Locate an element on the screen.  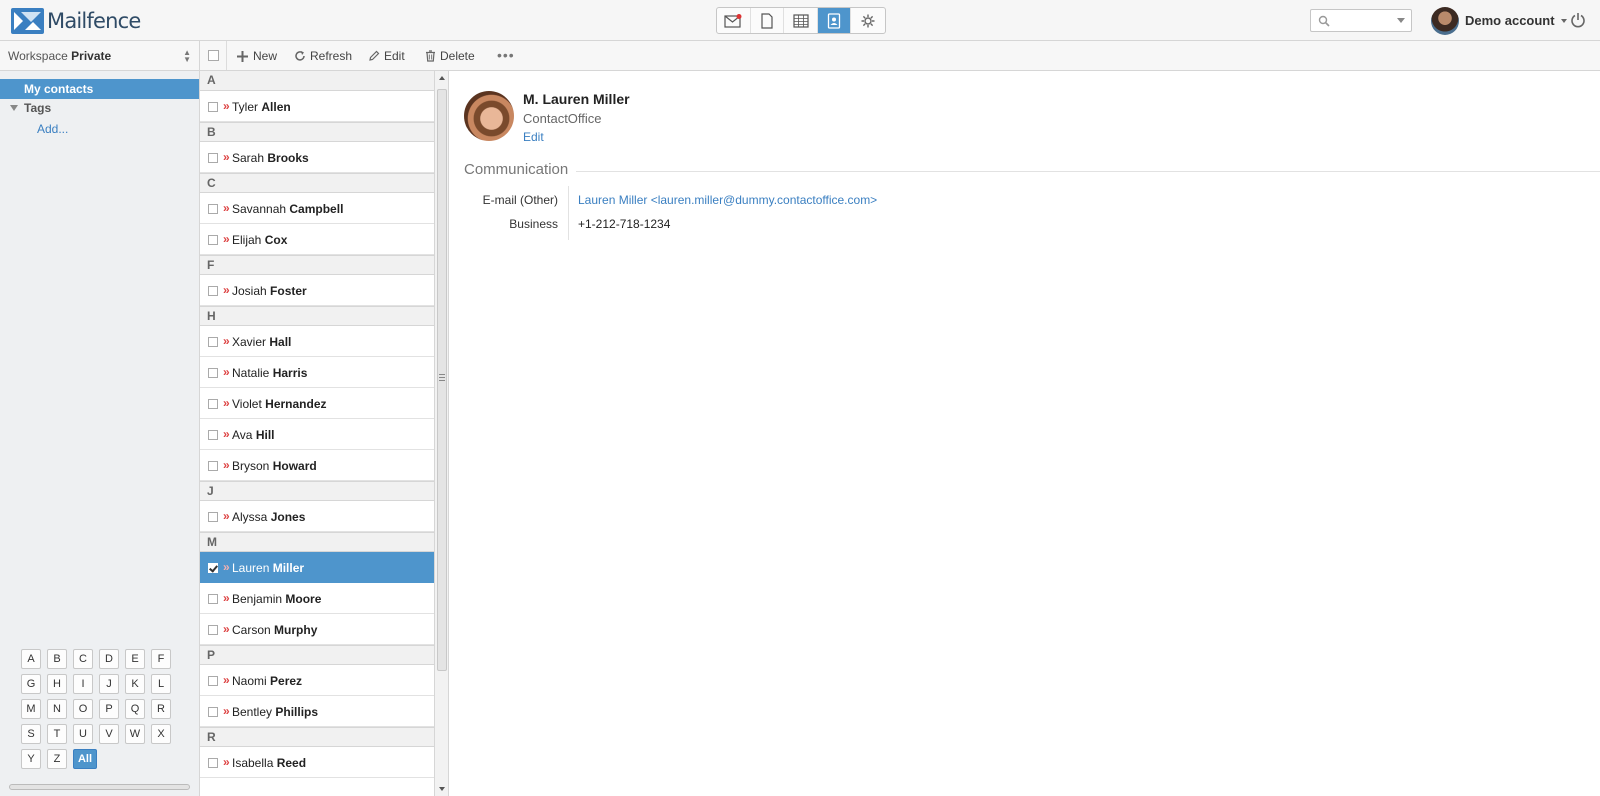
letter-filter-a: A is located at coordinates (31, 659).